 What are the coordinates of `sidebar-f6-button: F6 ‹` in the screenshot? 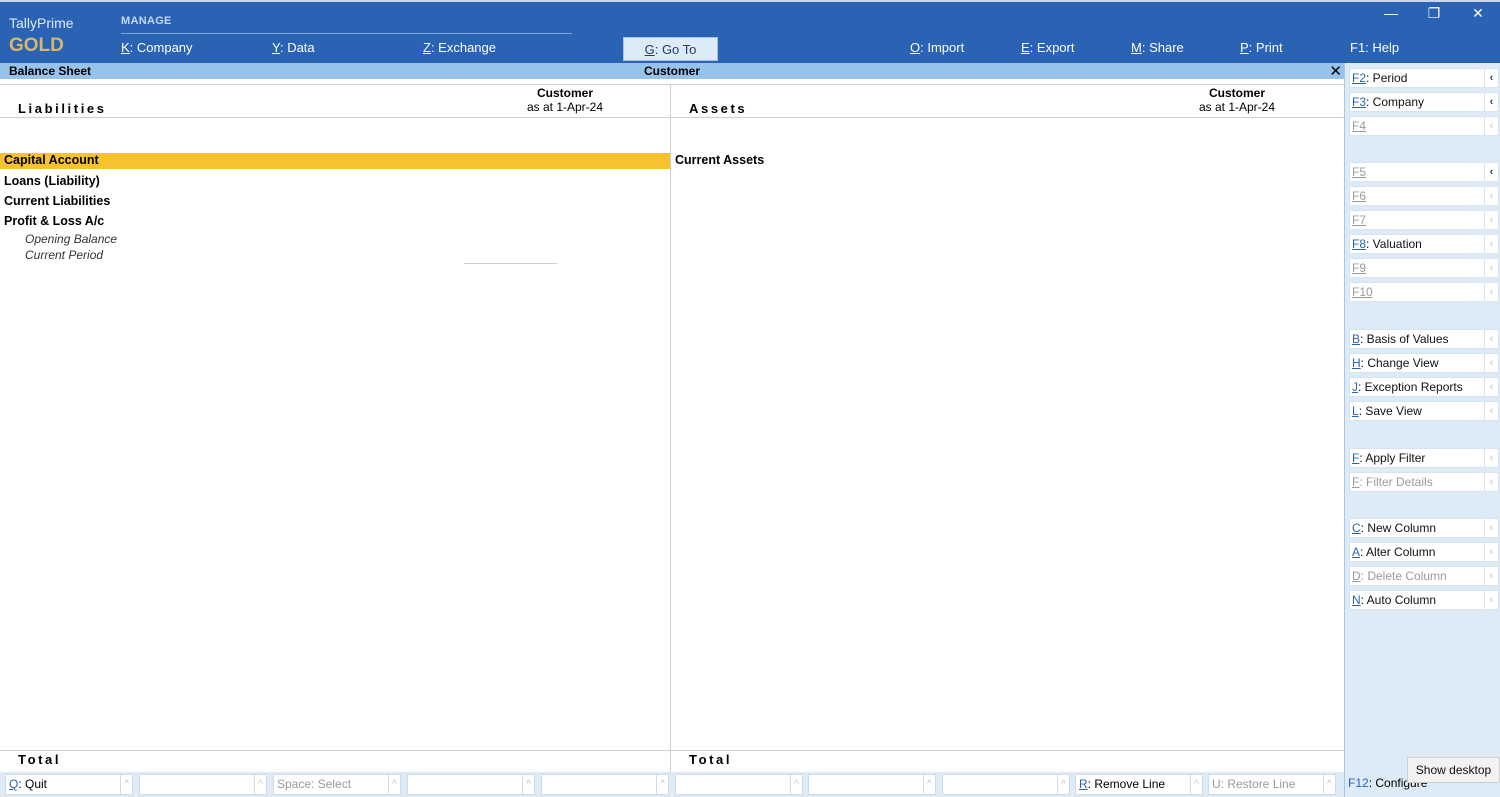 It's located at (1424, 196).